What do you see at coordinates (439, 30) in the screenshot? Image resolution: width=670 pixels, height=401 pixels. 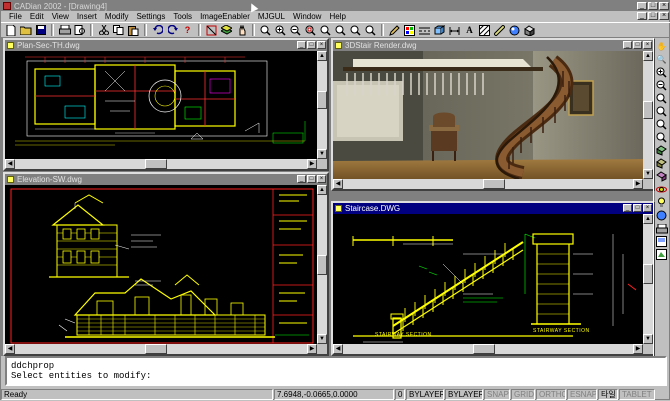 I see `block-icon` at bounding box center [439, 30].